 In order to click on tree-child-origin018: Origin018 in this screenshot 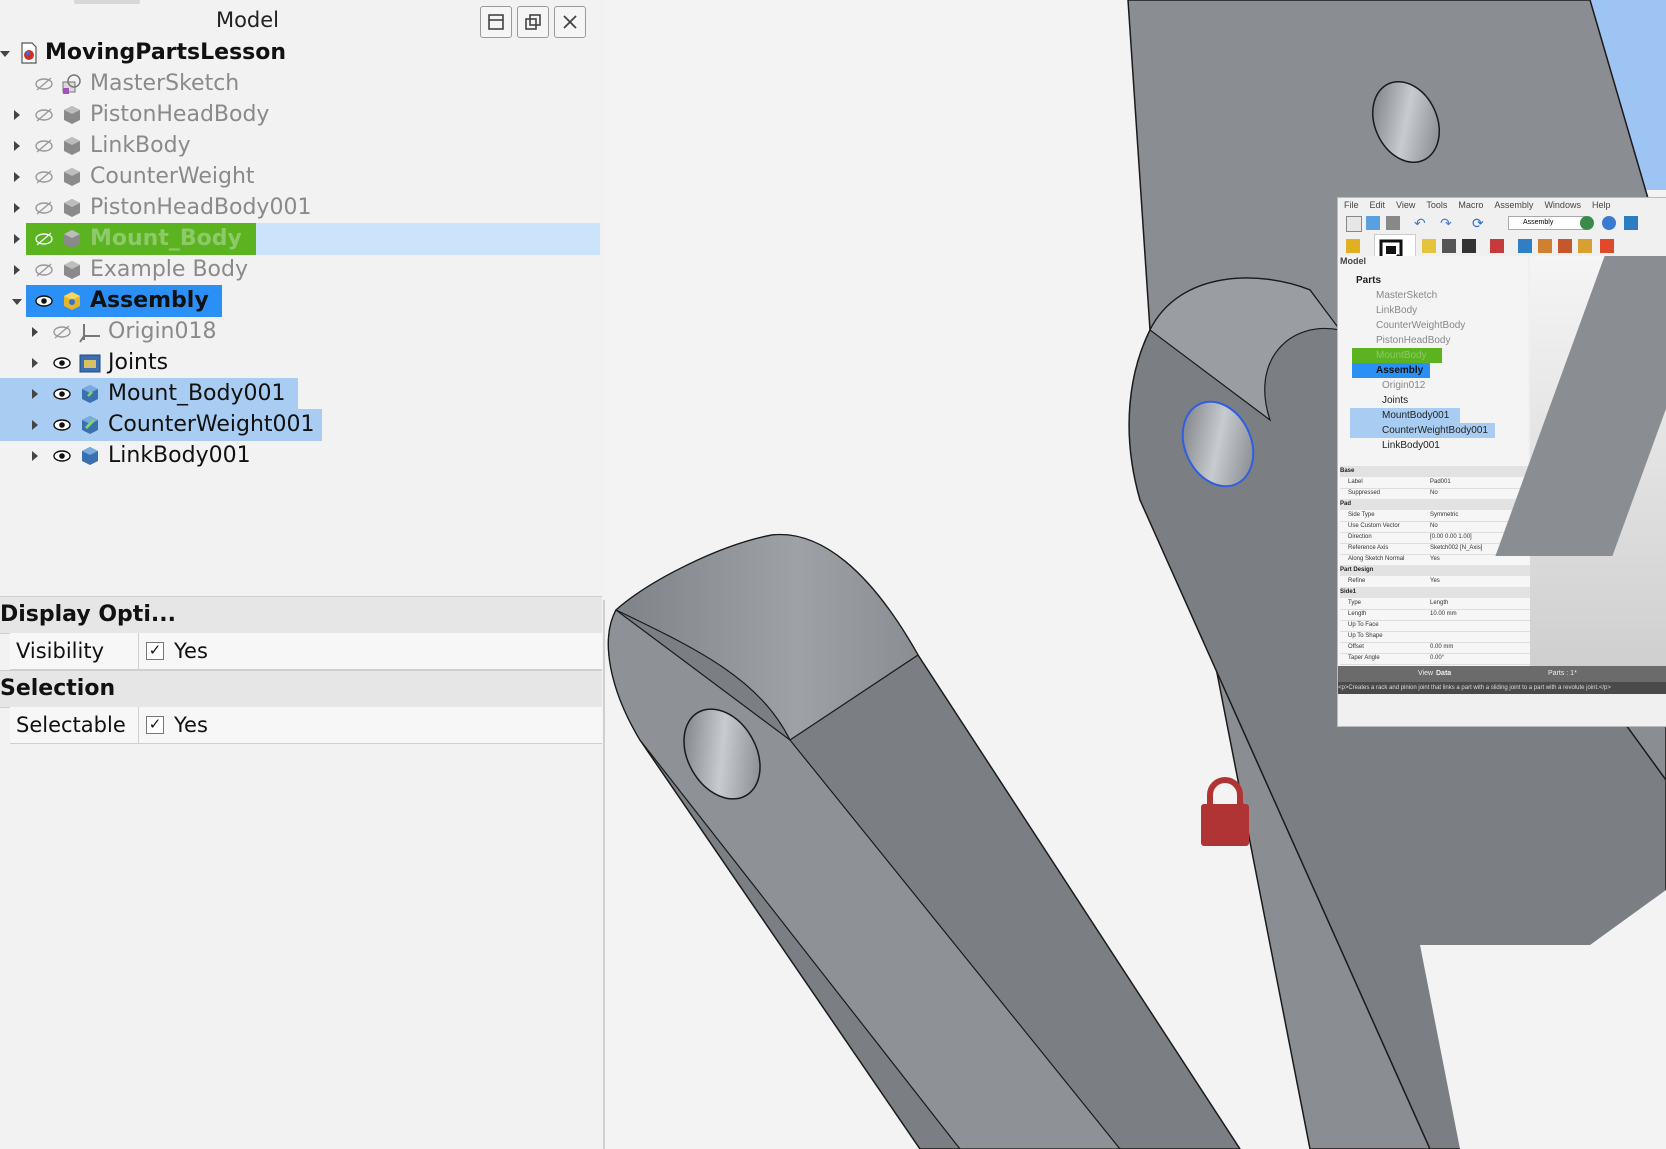, I will do `click(300, 332)`.